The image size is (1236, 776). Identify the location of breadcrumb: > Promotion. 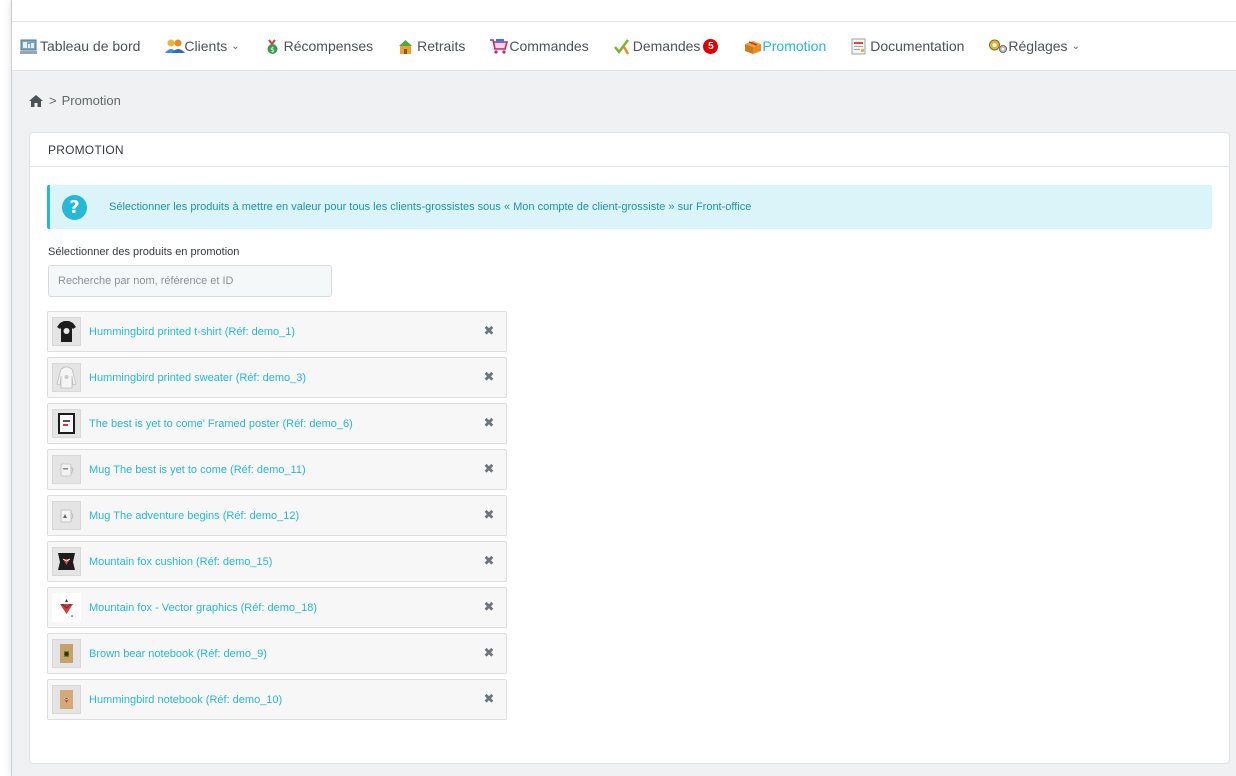
(75, 100).